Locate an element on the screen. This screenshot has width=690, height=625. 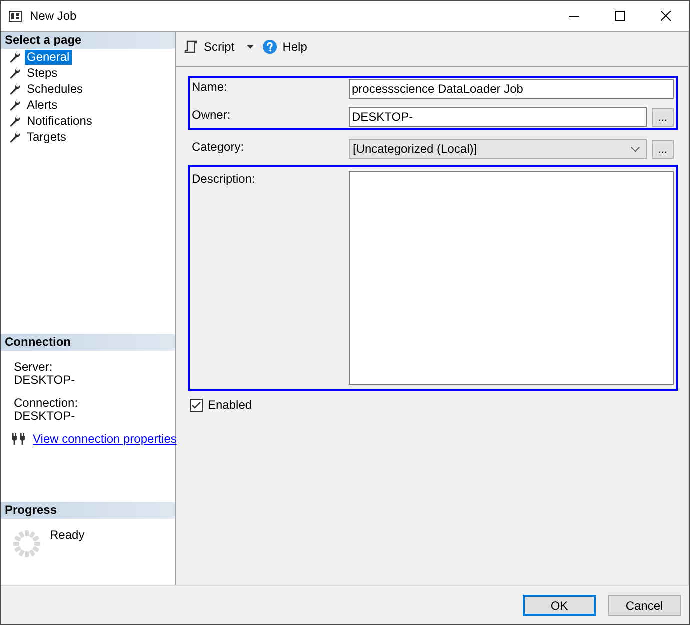
nav-item: Targets is located at coordinates (46, 137).